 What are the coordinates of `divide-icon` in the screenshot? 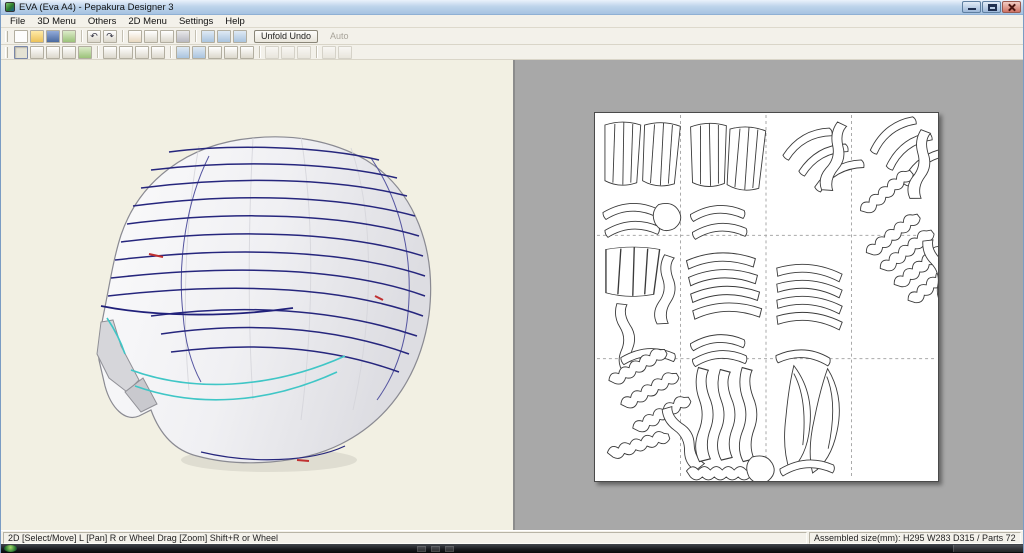 It's located at (110, 52).